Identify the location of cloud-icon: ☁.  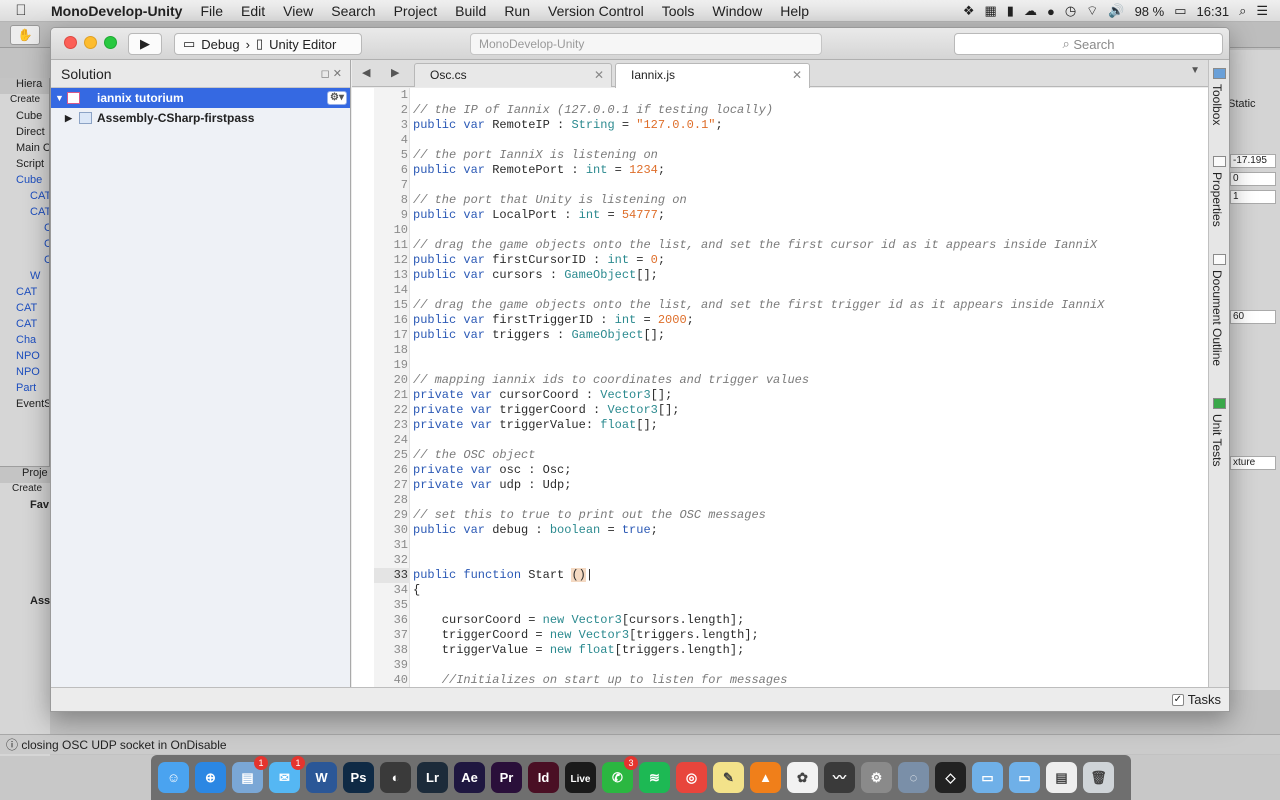
(1030, 11).